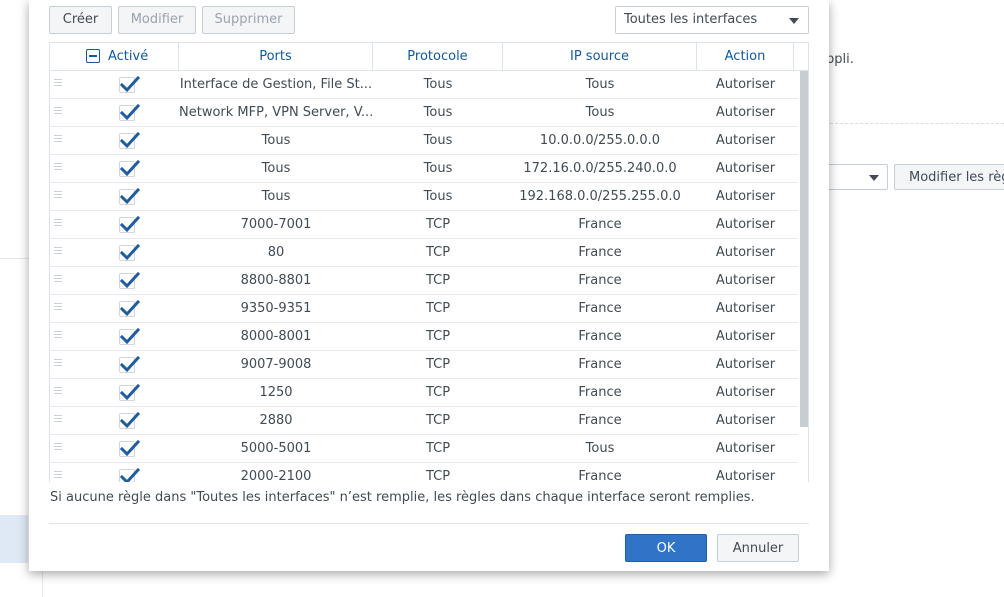  Describe the element at coordinates (424, 253) in the screenshot. I see `table-row: 80 TCP France Autoriser` at that location.